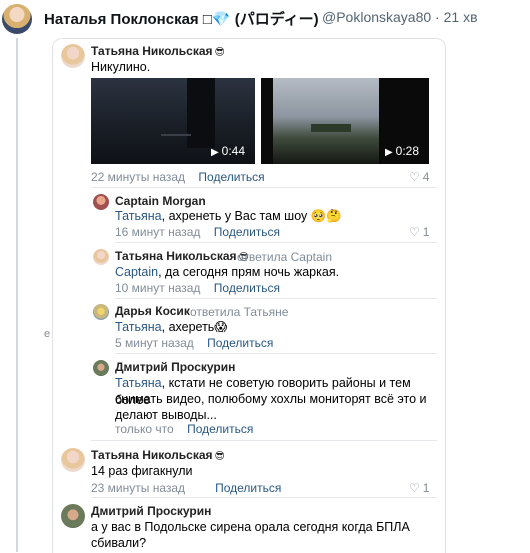 This screenshot has width=530, height=553. What do you see at coordinates (171, 327) in the screenshot?
I see `comment-text: Татьяна, ахереть😱` at bounding box center [171, 327].